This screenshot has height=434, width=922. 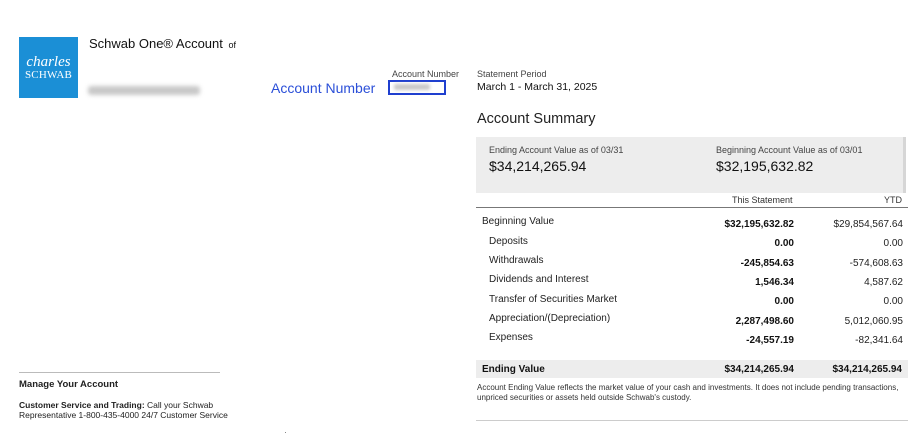 I want to click on account-title: Schwab One® Account of, so click(x=162, y=43).